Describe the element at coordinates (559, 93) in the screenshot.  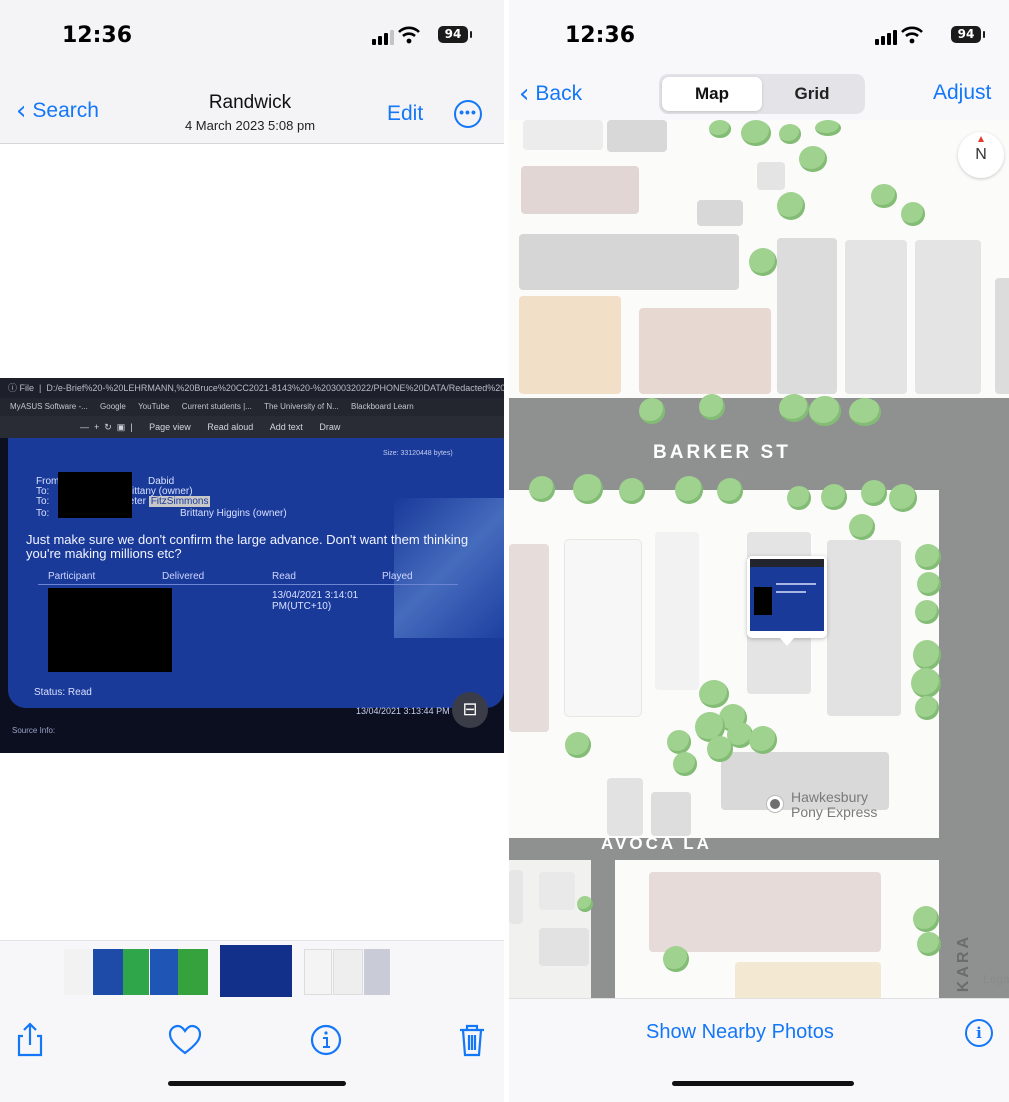
I see `back-label: Back` at that location.